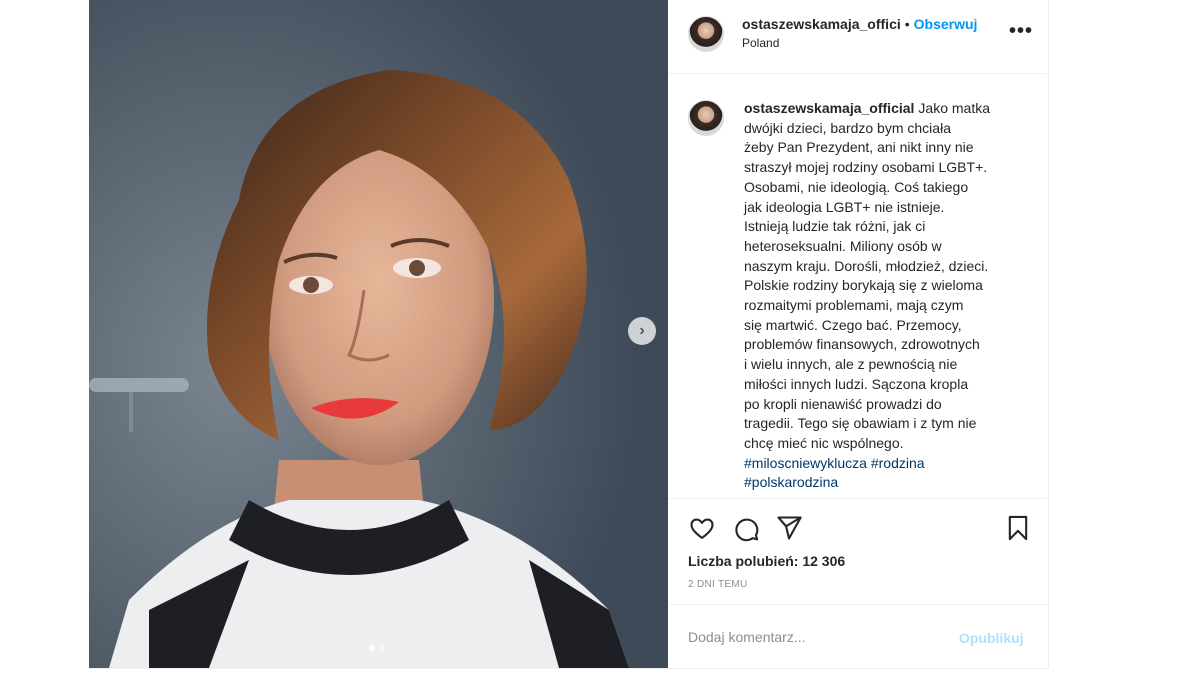 The width and height of the screenshot is (1200, 675). What do you see at coordinates (954, 108) in the screenshot?
I see `caption-line: Jako matka` at bounding box center [954, 108].